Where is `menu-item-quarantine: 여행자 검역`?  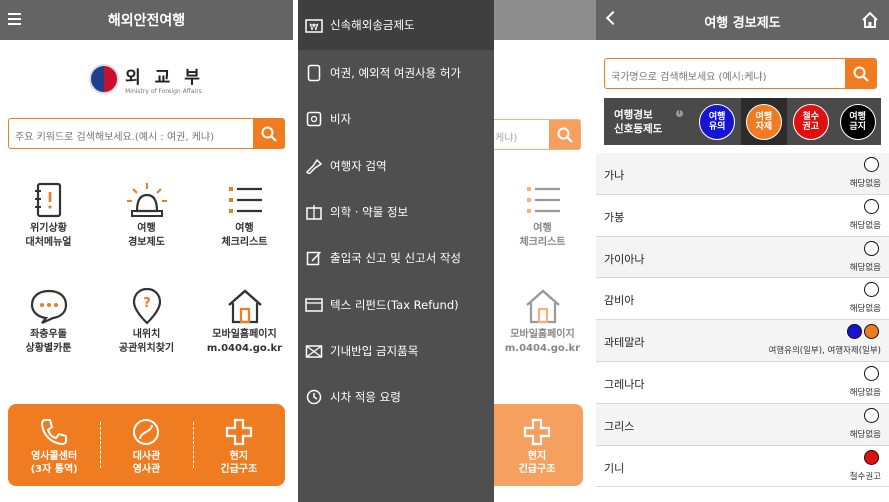
menu-item-quarantine: 여행자 검역 is located at coordinates (396, 166).